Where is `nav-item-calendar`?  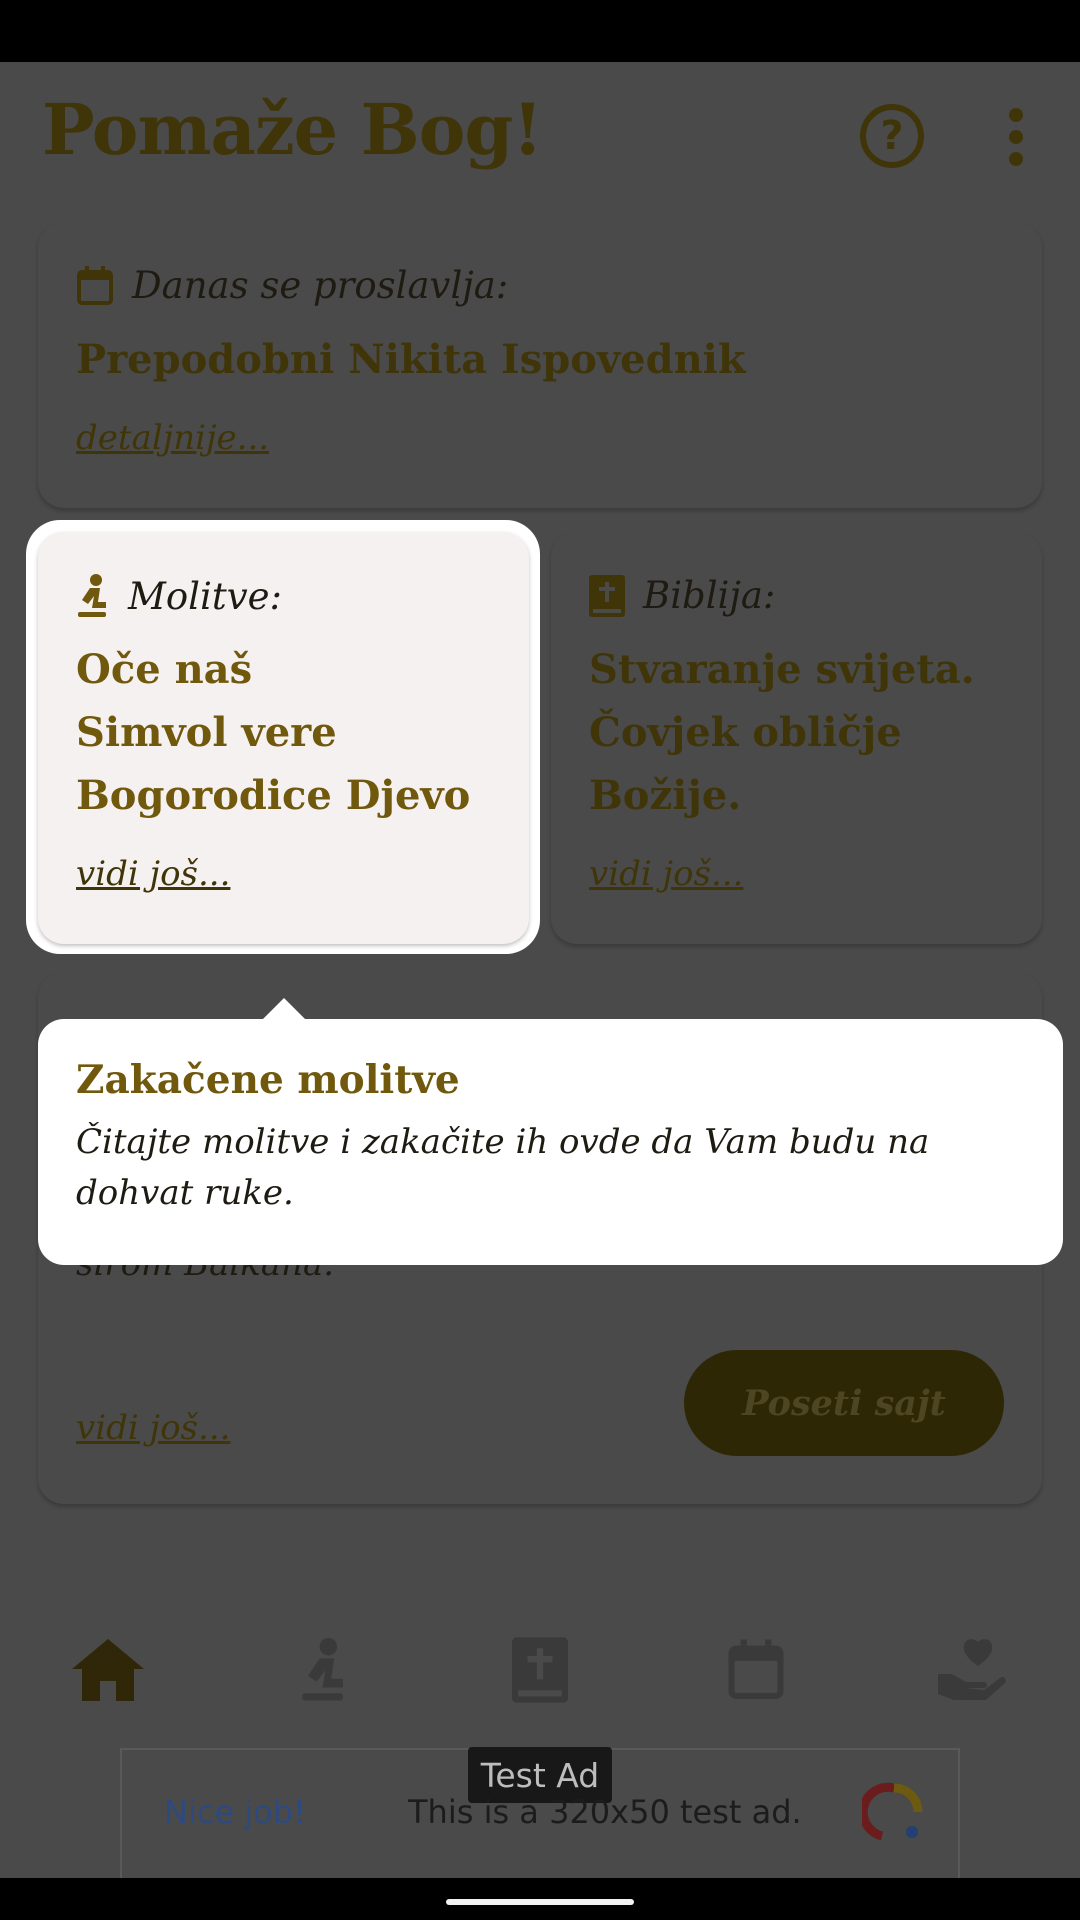
nav-item-calendar is located at coordinates (756, 1670).